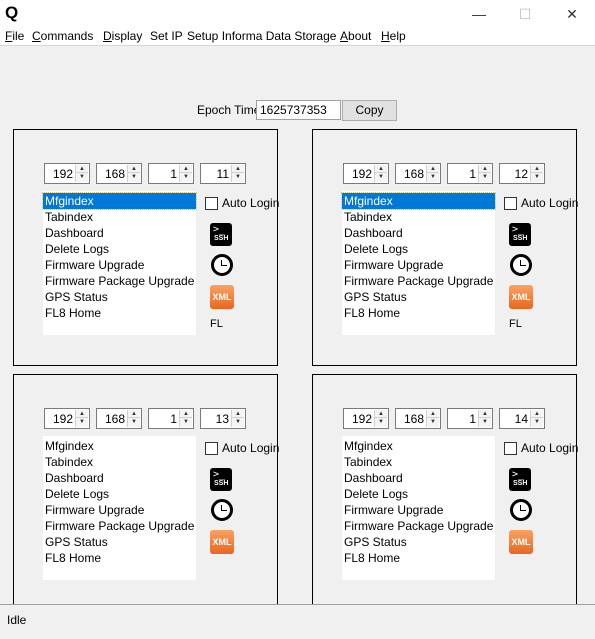  What do you see at coordinates (298, 110) in the screenshot?
I see `epoch-time-field: 1625737353` at bounding box center [298, 110].